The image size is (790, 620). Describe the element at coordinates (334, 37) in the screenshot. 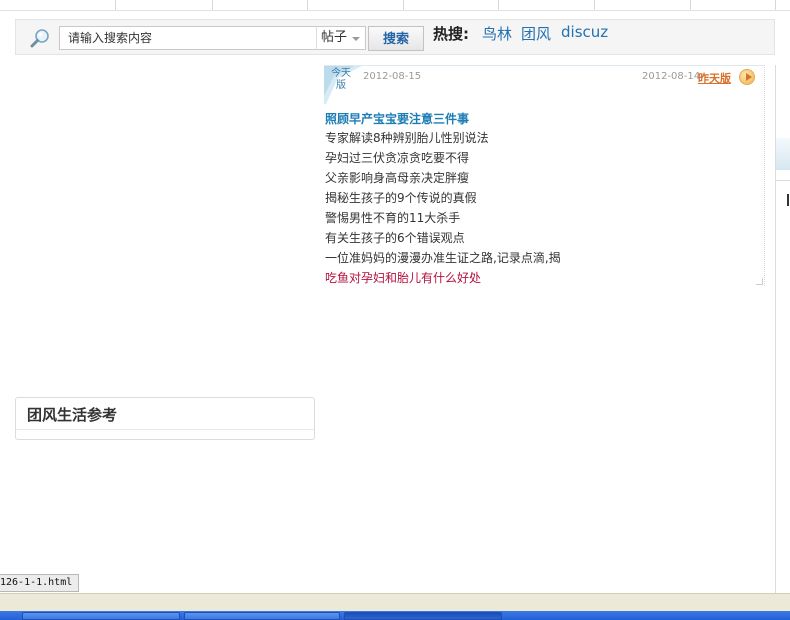

I see `search-scope-label: 帖子` at that location.